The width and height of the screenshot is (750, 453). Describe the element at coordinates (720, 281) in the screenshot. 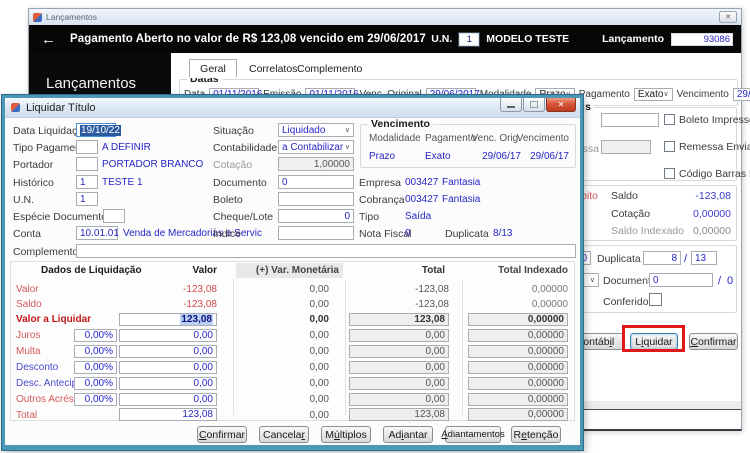

I see `documento-slash: /` at that location.